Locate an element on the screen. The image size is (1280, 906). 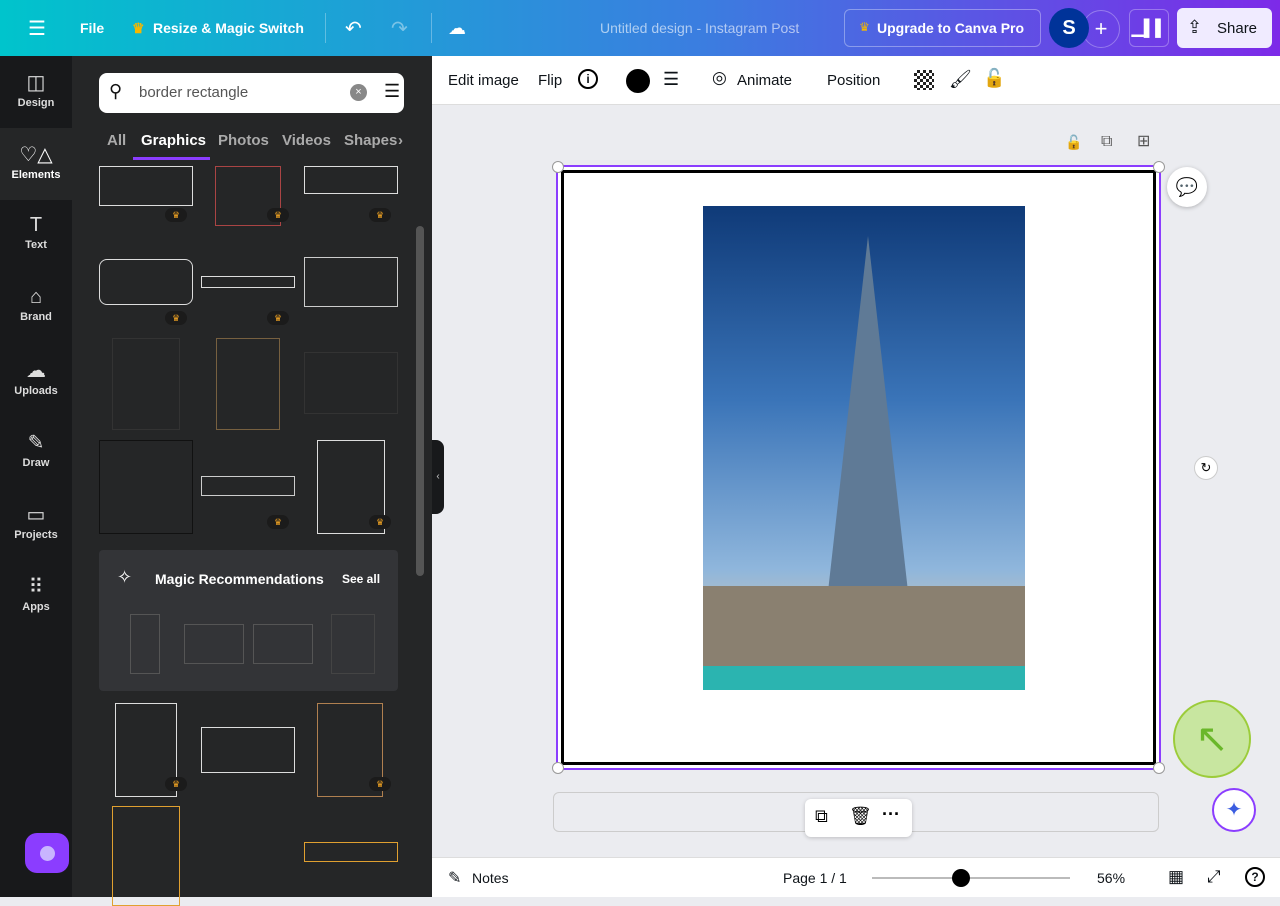
tab-all: All is located at coordinates (116, 140).